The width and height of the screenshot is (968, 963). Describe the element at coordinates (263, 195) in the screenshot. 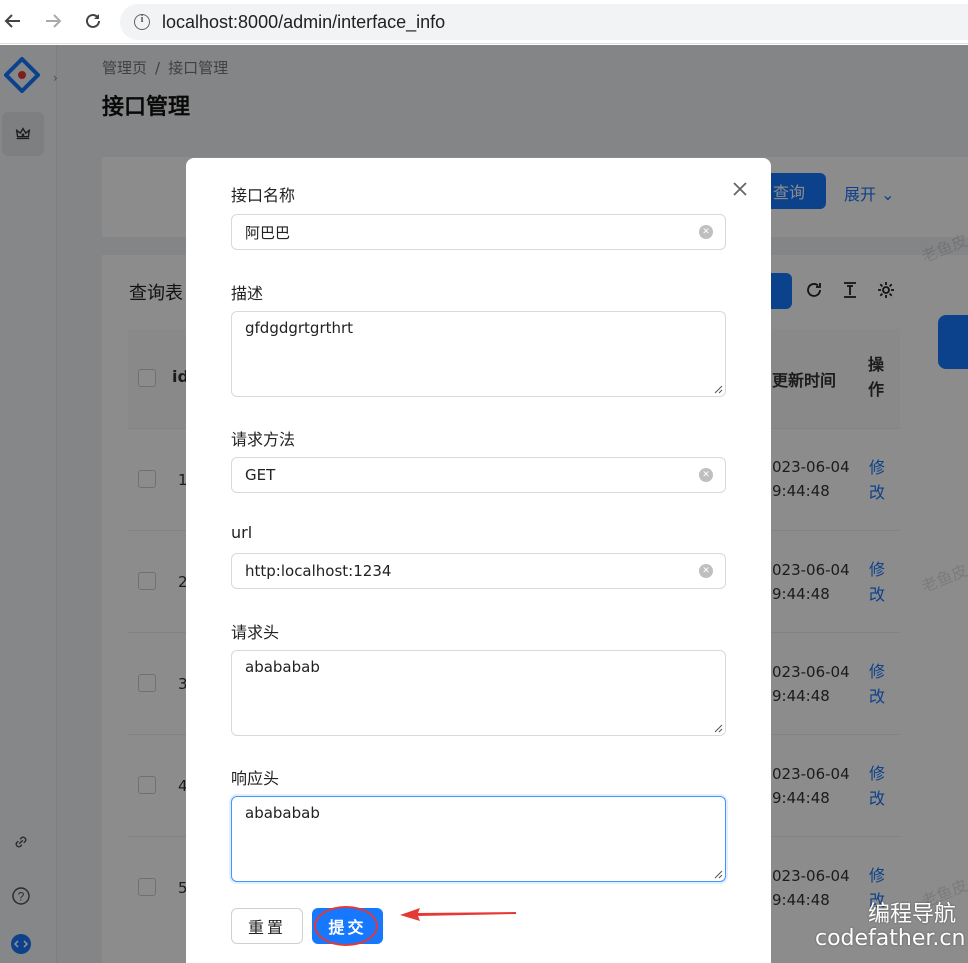

I see `name-label: 接口名称` at that location.